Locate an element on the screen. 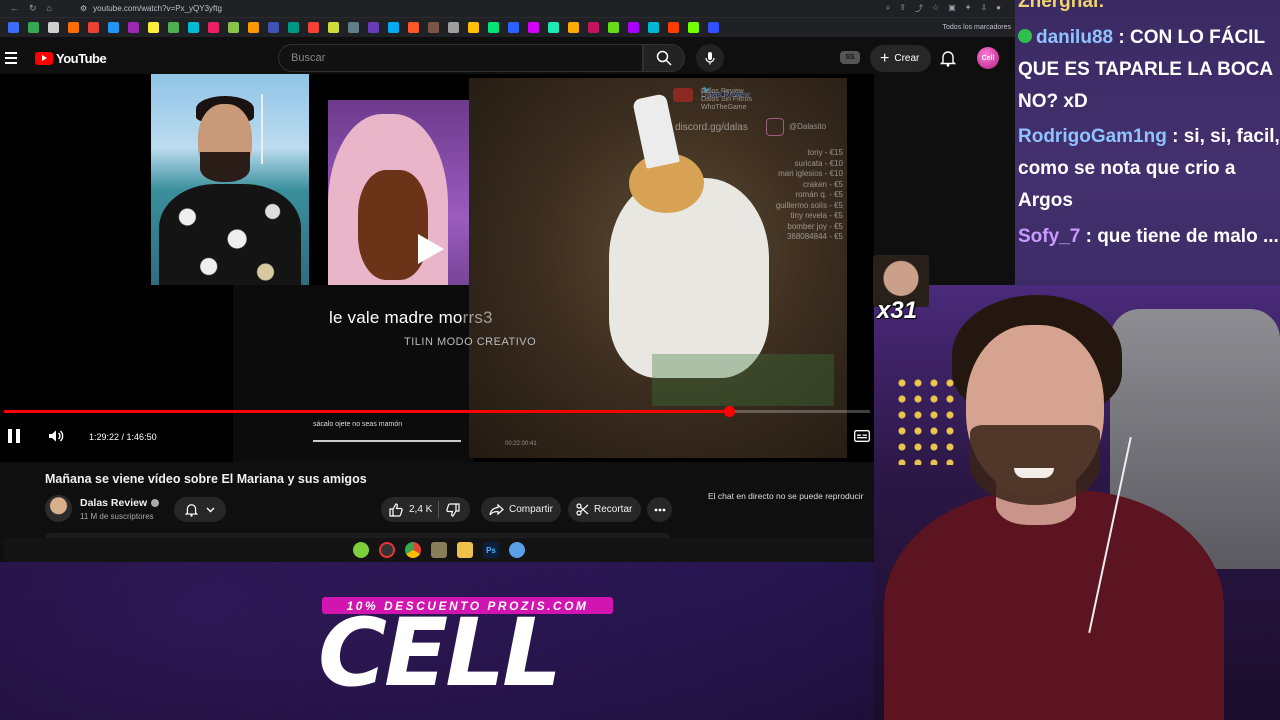 The image size is (1280, 720). dislike-icon is located at coordinates (453, 509).